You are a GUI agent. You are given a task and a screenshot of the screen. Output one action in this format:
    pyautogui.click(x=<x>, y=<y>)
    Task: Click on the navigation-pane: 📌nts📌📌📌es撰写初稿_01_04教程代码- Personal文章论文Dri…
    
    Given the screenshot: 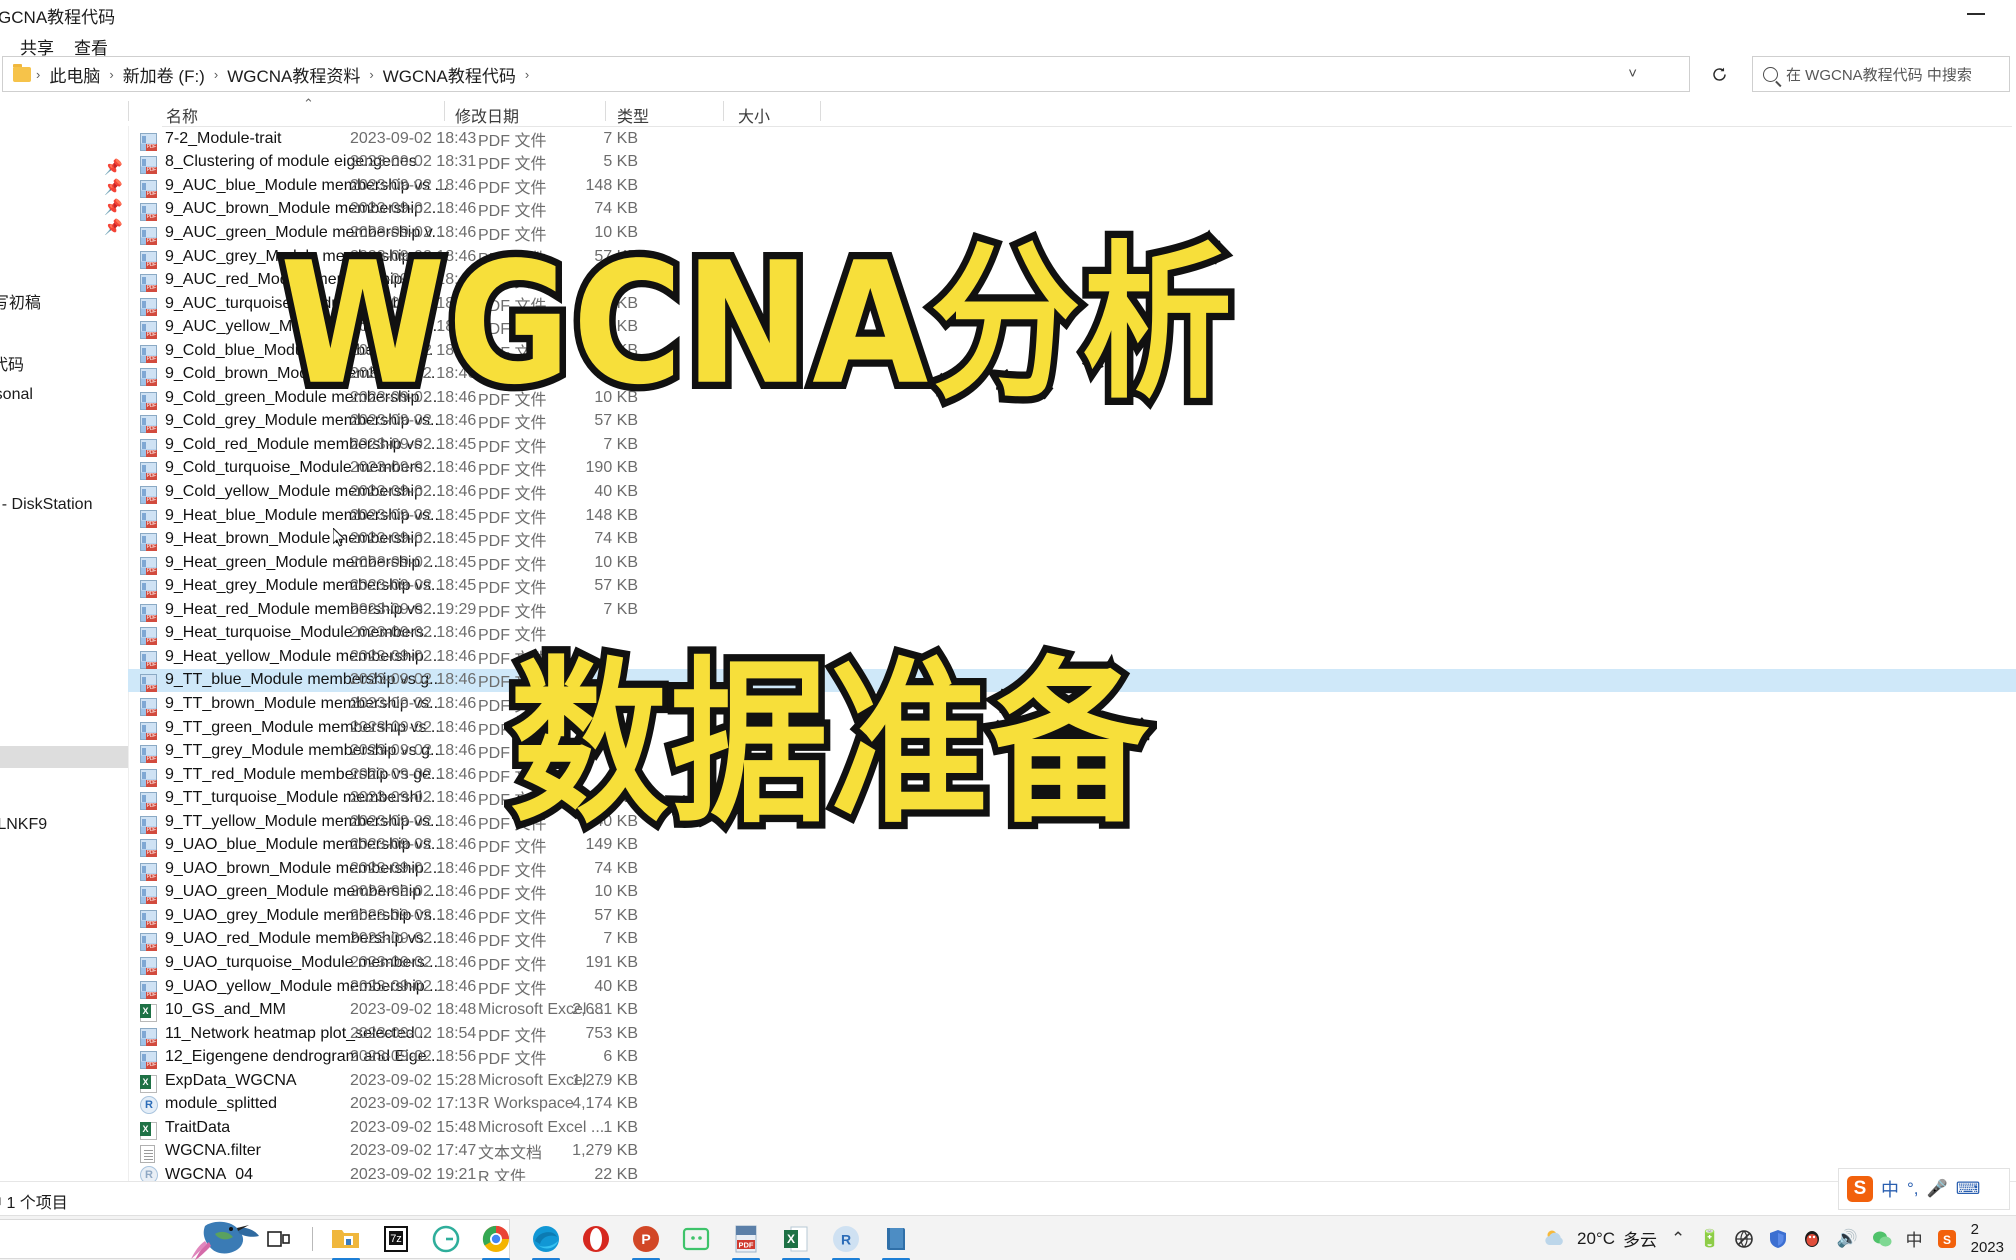 What is the action you would take?
    pyautogui.click(x=64, y=653)
    